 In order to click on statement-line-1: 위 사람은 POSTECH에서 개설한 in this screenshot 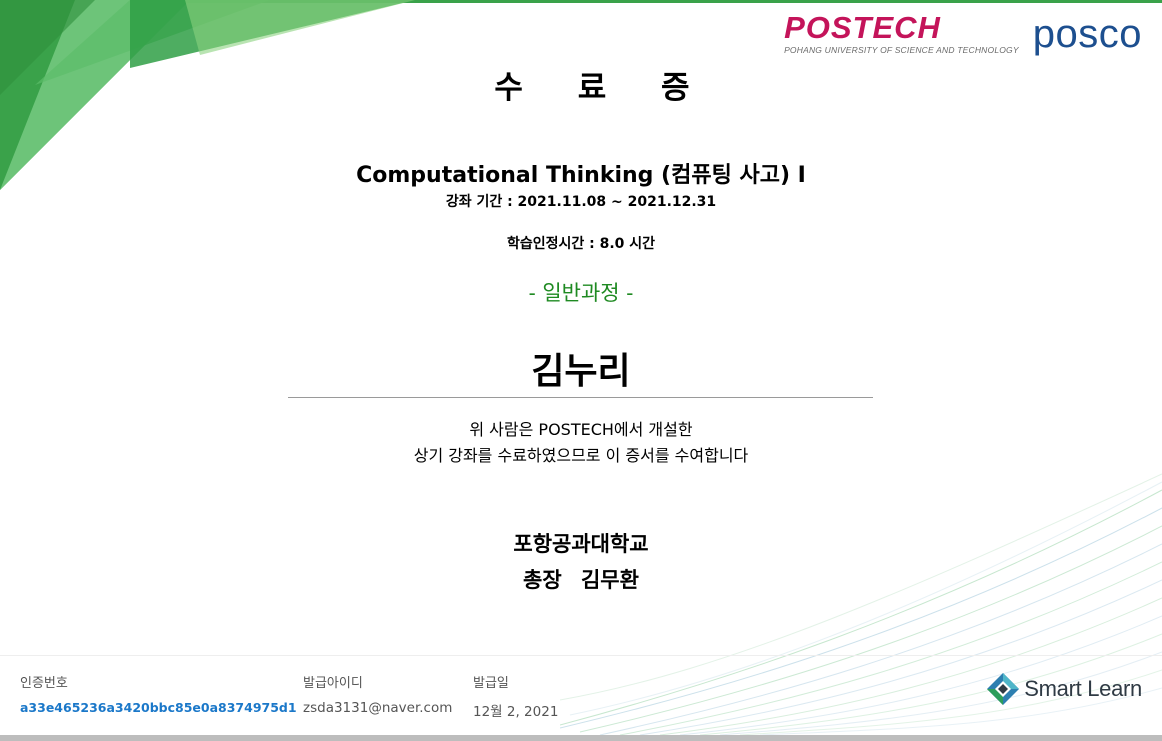, I will do `click(581, 429)`.